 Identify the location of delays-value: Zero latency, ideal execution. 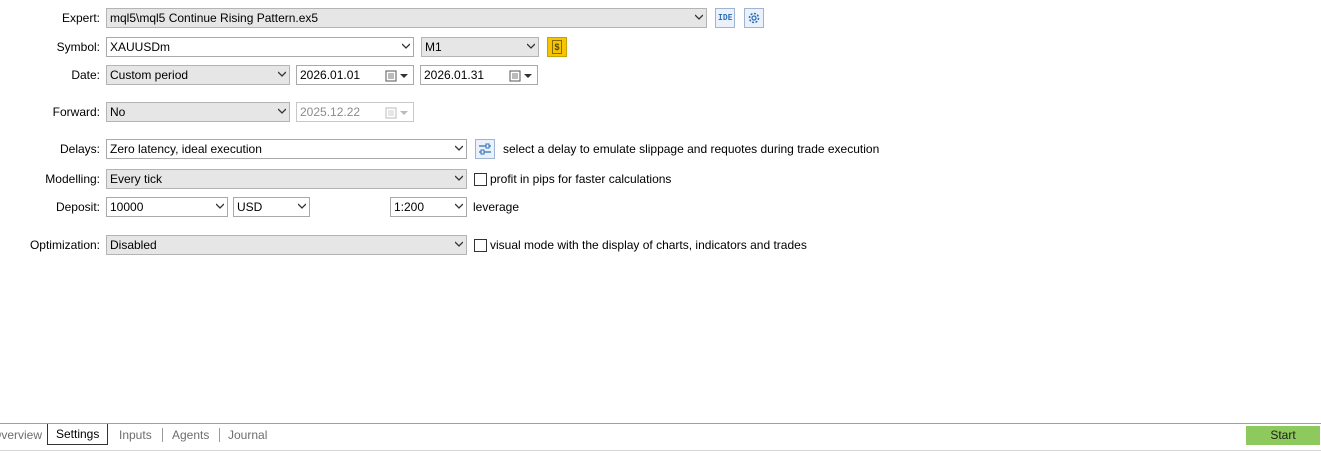
(186, 149).